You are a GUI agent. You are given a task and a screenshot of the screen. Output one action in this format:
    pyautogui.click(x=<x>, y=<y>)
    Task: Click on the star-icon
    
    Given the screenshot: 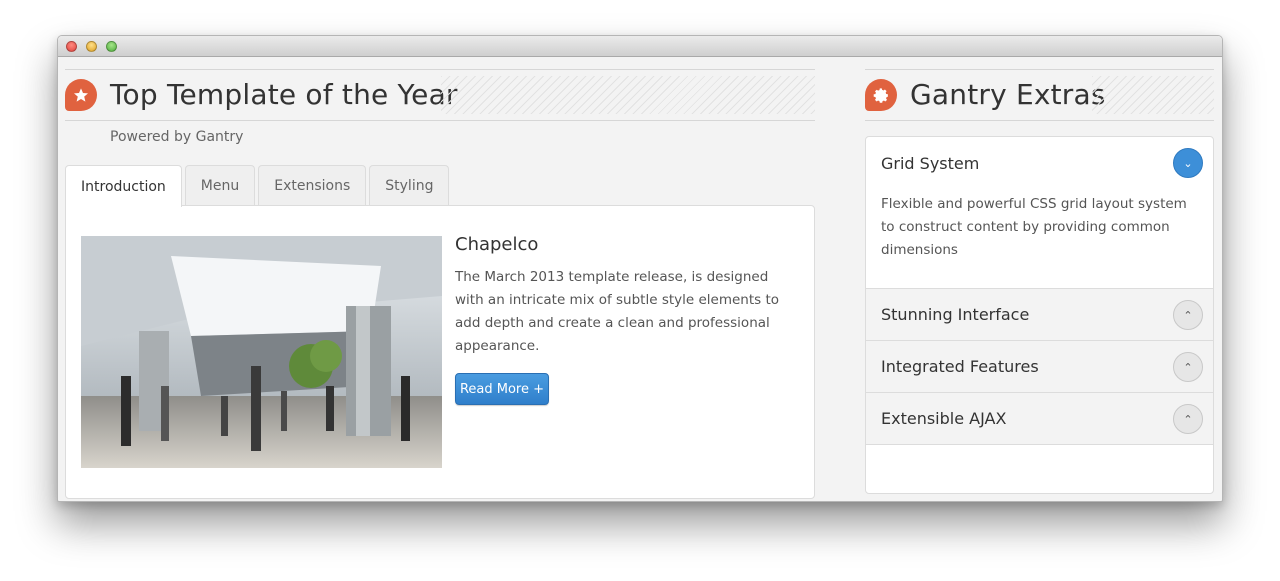 What is the action you would take?
    pyautogui.click(x=81, y=95)
    